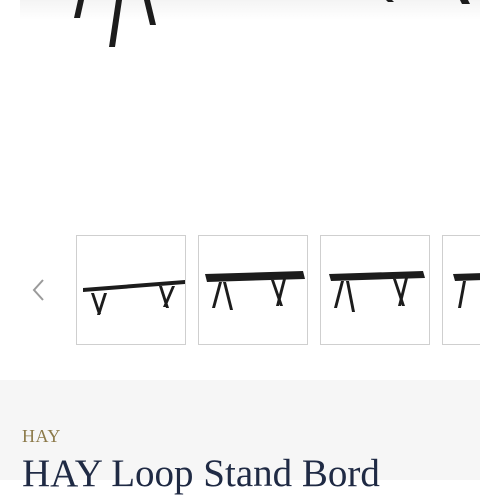  I want to click on carousel-prev-button, so click(38, 290).